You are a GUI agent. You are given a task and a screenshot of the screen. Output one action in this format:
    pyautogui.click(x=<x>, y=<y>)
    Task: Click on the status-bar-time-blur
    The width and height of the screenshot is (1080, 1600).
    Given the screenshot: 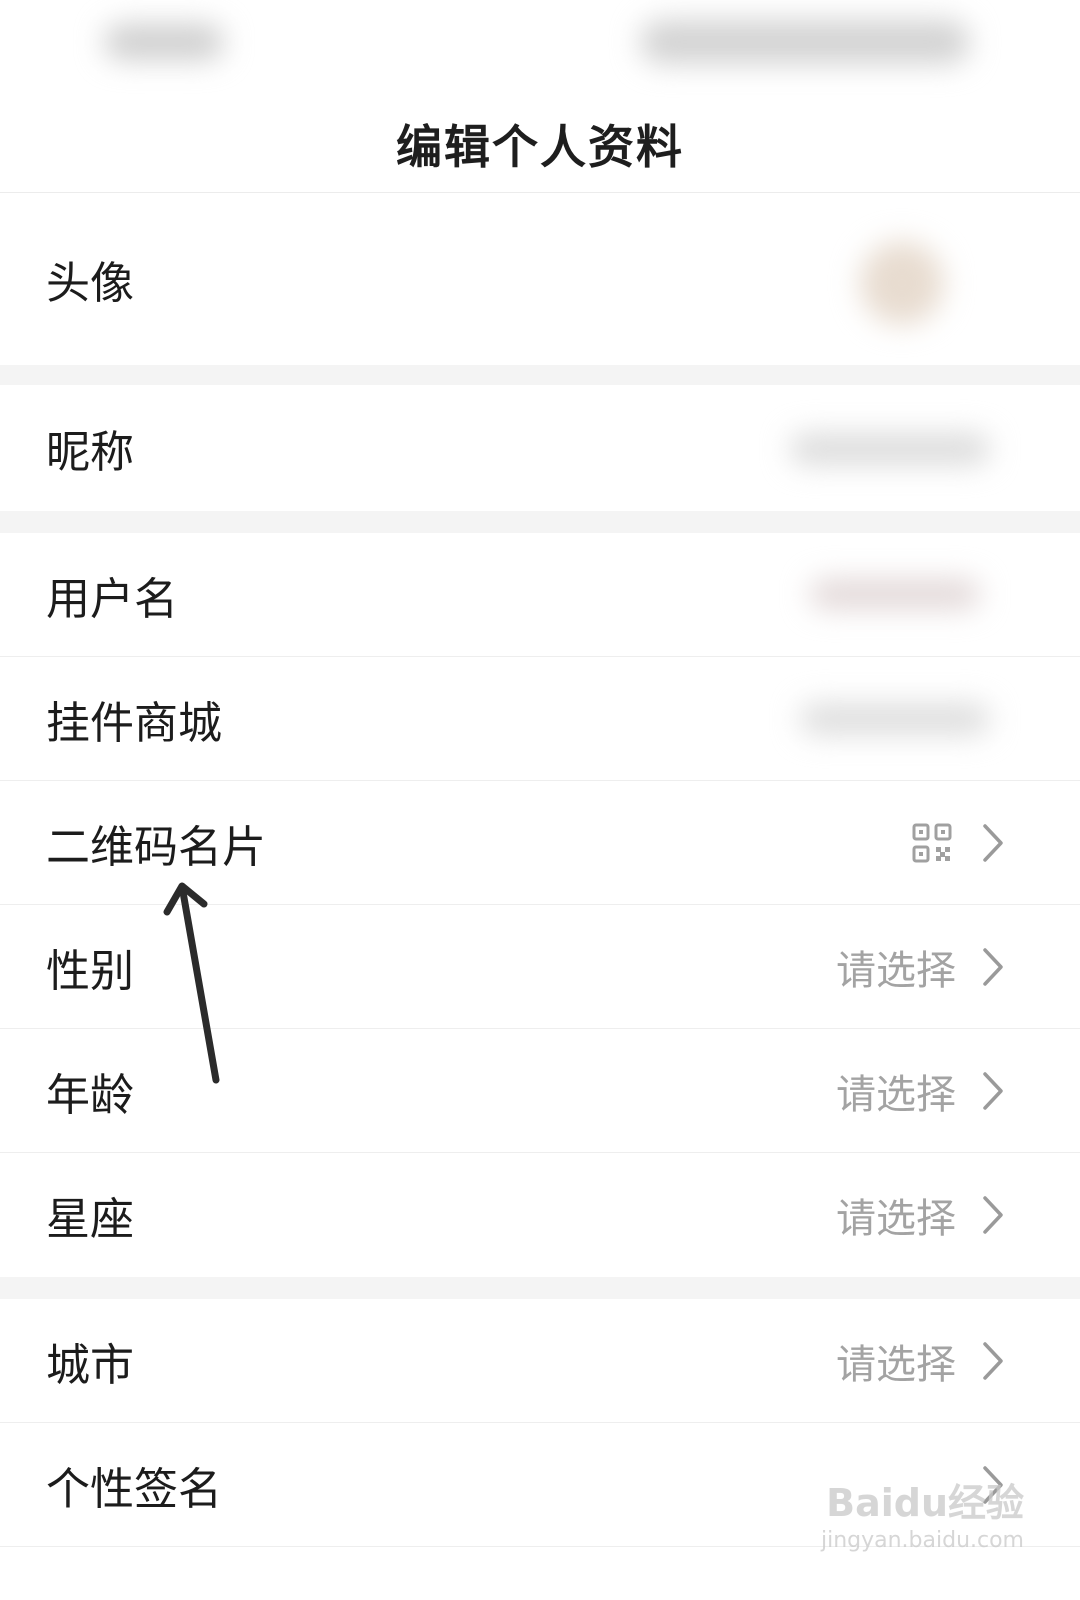 What is the action you would take?
    pyautogui.click(x=164, y=42)
    